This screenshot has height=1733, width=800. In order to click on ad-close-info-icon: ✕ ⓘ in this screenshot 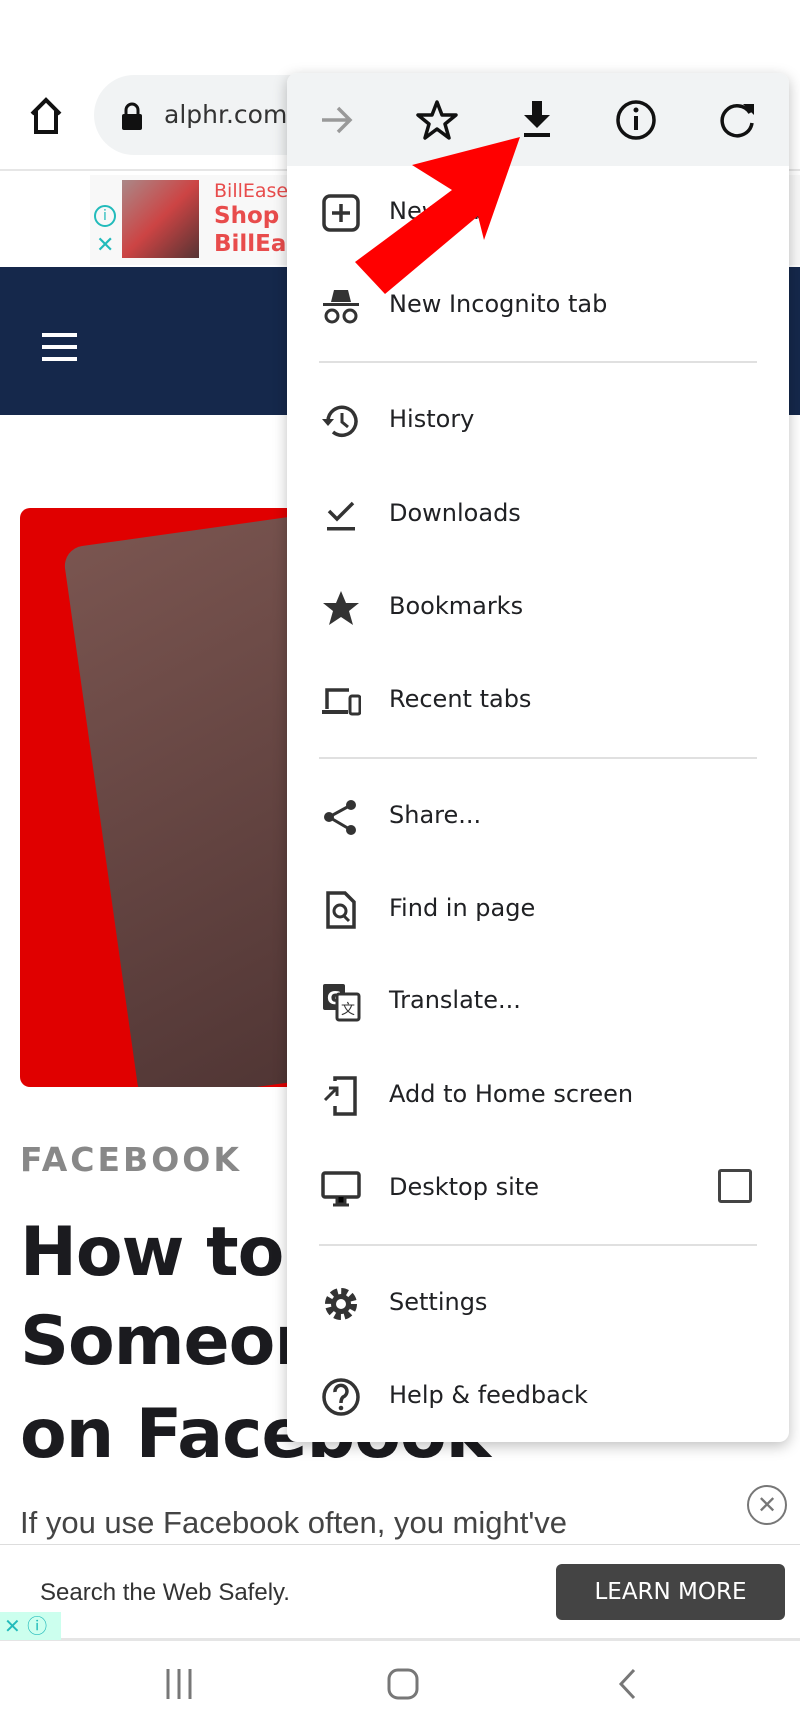, I will do `click(30, 1626)`.